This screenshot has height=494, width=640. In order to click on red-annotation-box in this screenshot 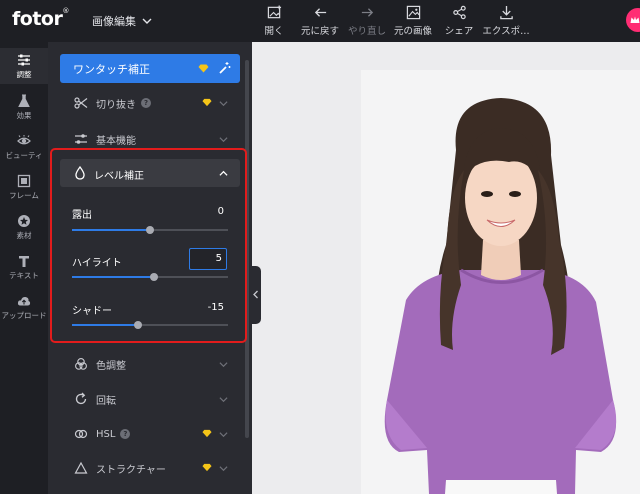, I will do `click(148, 245)`.